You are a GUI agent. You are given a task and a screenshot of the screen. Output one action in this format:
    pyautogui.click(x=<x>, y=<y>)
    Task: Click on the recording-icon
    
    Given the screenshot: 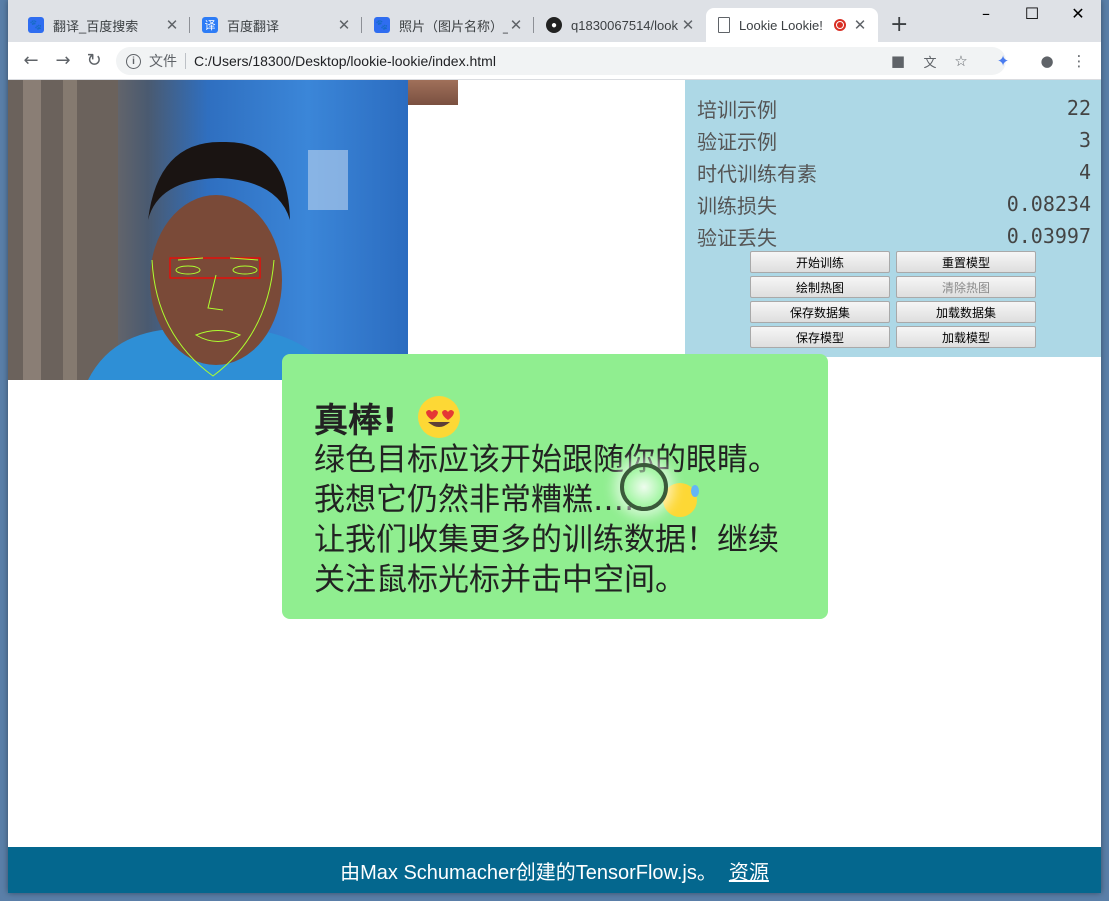 What is the action you would take?
    pyautogui.click(x=840, y=25)
    